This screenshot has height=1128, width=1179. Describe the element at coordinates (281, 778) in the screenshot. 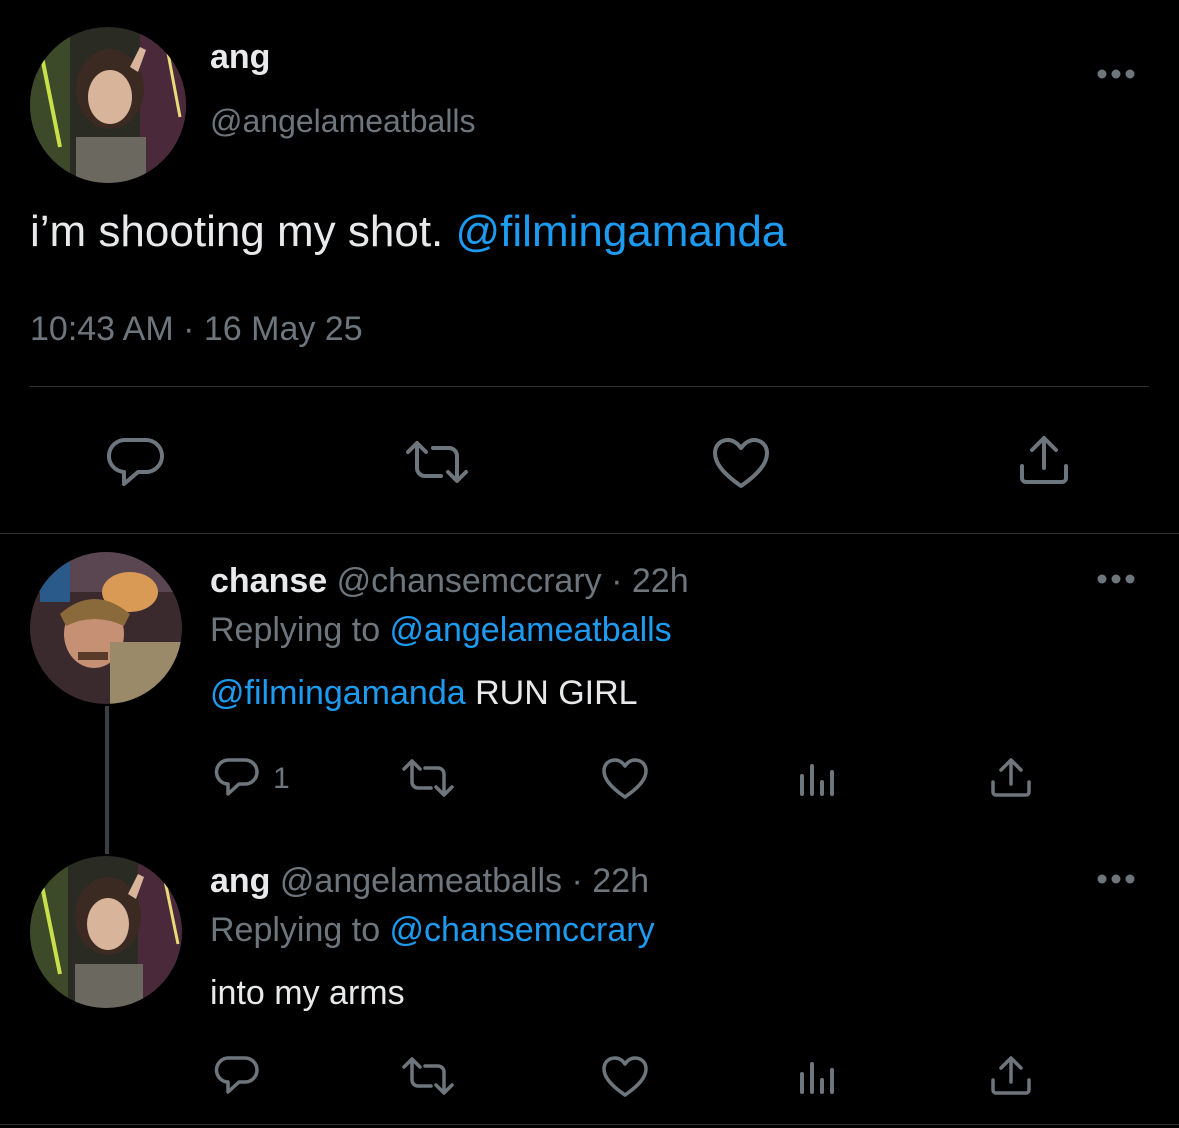

I see `reply-count: 1` at that location.